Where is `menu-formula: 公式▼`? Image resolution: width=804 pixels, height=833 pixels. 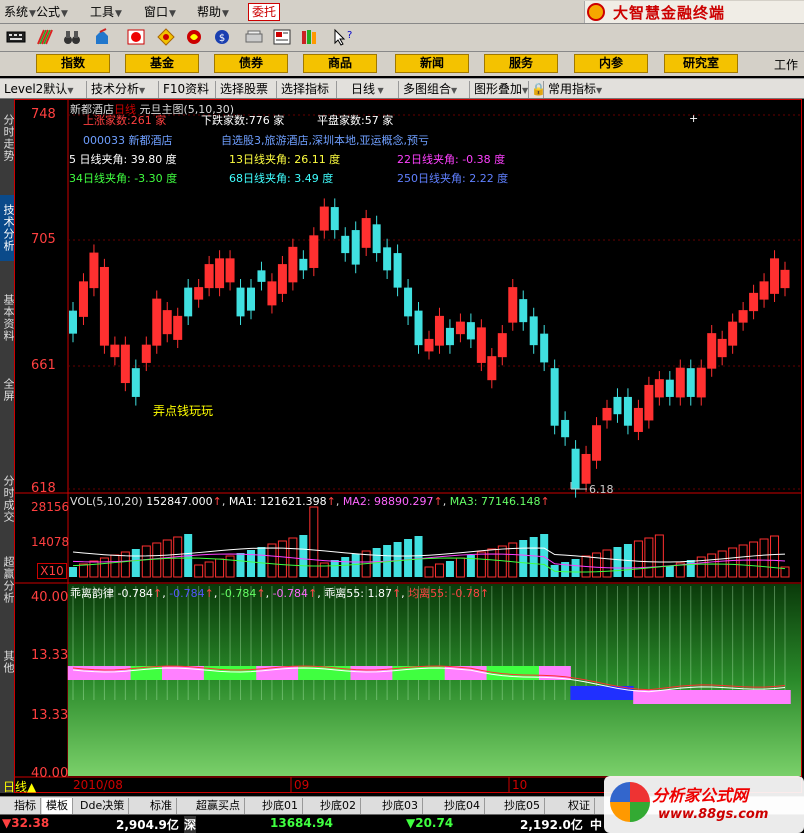
menu-formula: 公式▼ is located at coordinates (52, 12).